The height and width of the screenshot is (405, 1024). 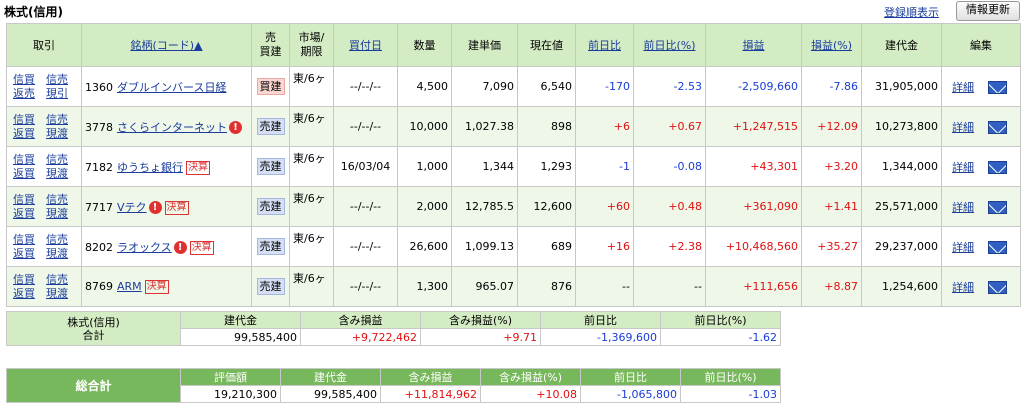 What do you see at coordinates (604, 166) in the screenshot?
I see `day-change: -1` at bounding box center [604, 166].